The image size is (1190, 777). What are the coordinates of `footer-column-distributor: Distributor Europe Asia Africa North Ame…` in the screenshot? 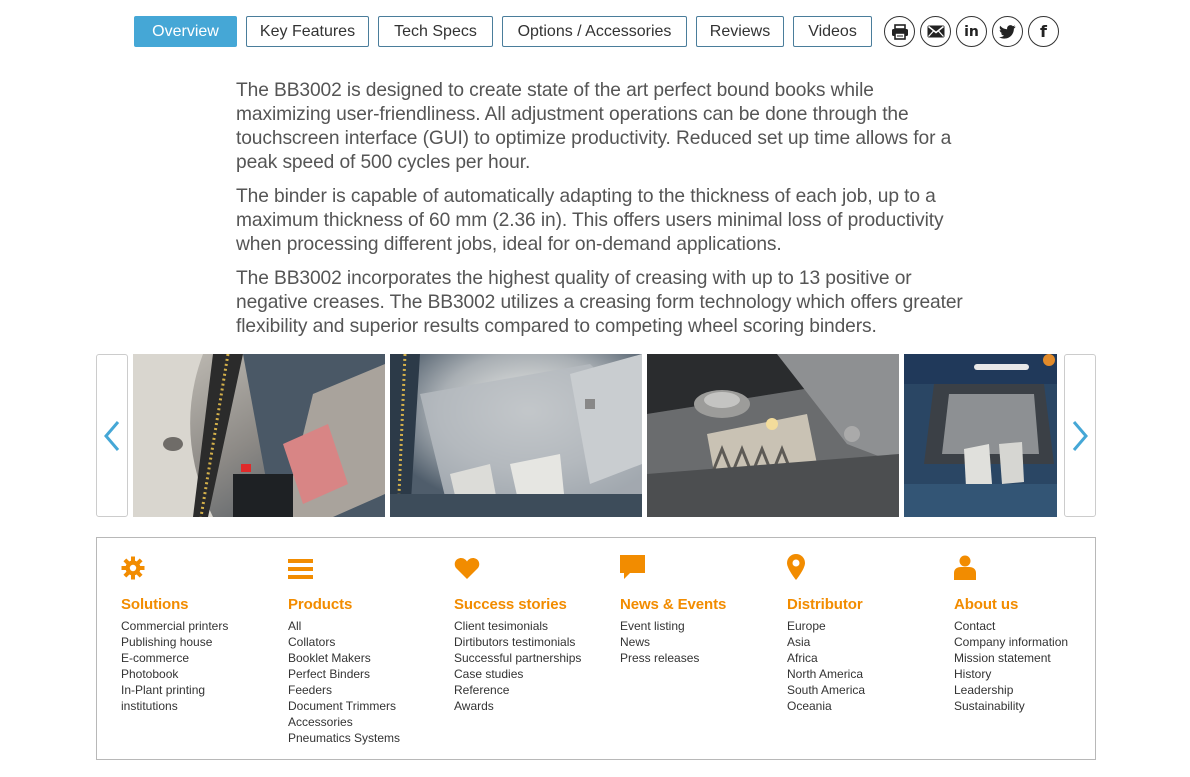 It's located at (867, 633).